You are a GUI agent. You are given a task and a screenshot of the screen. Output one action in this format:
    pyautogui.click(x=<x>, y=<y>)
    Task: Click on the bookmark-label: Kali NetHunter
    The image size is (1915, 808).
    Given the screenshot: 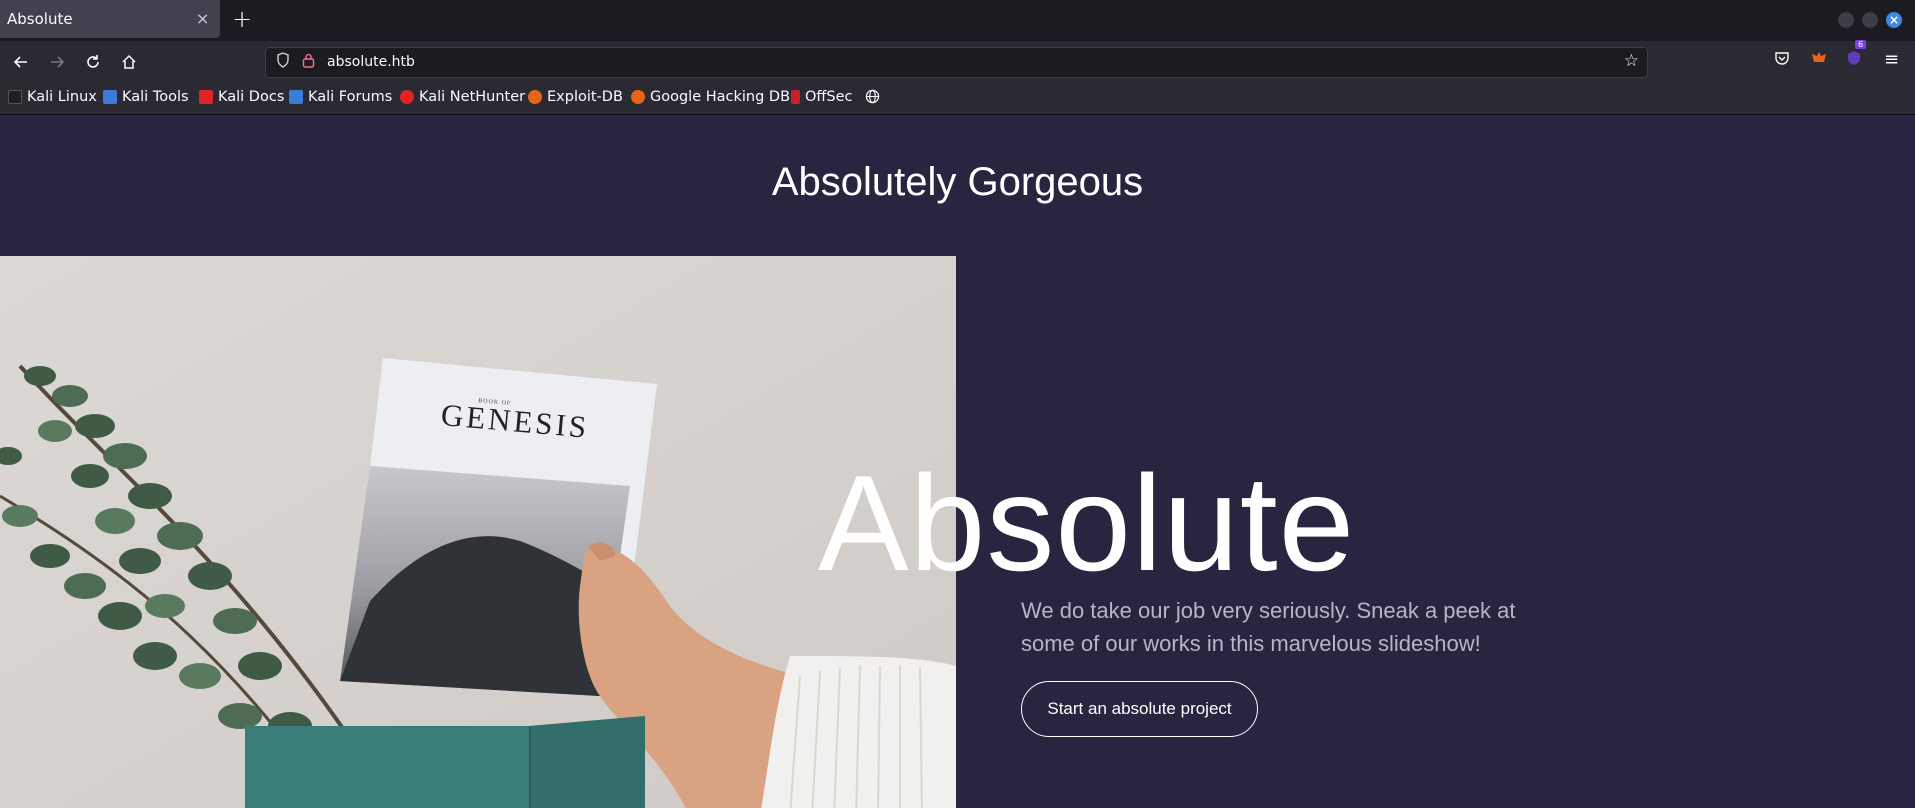 What is the action you would take?
    pyautogui.click(x=472, y=97)
    